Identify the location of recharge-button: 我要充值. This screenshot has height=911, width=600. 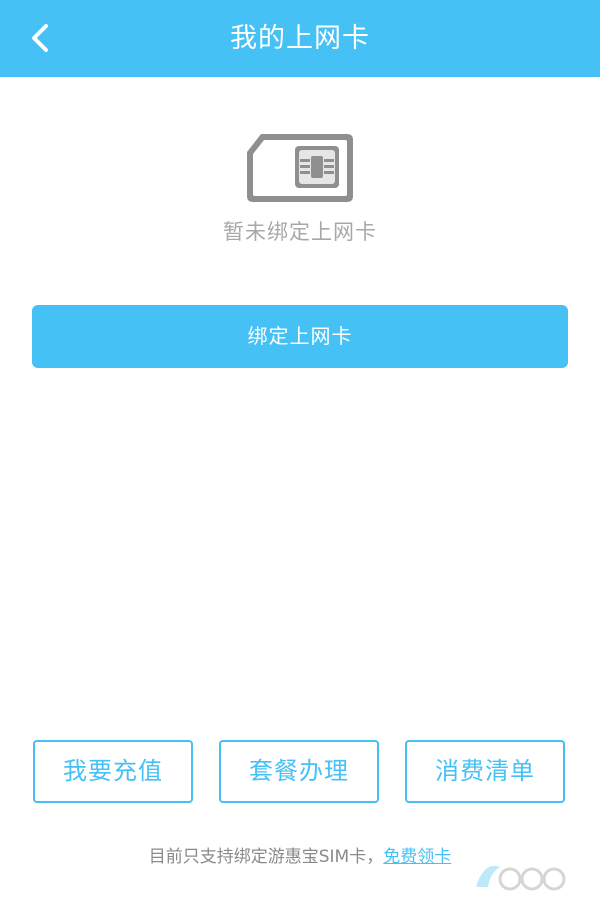
(113, 771).